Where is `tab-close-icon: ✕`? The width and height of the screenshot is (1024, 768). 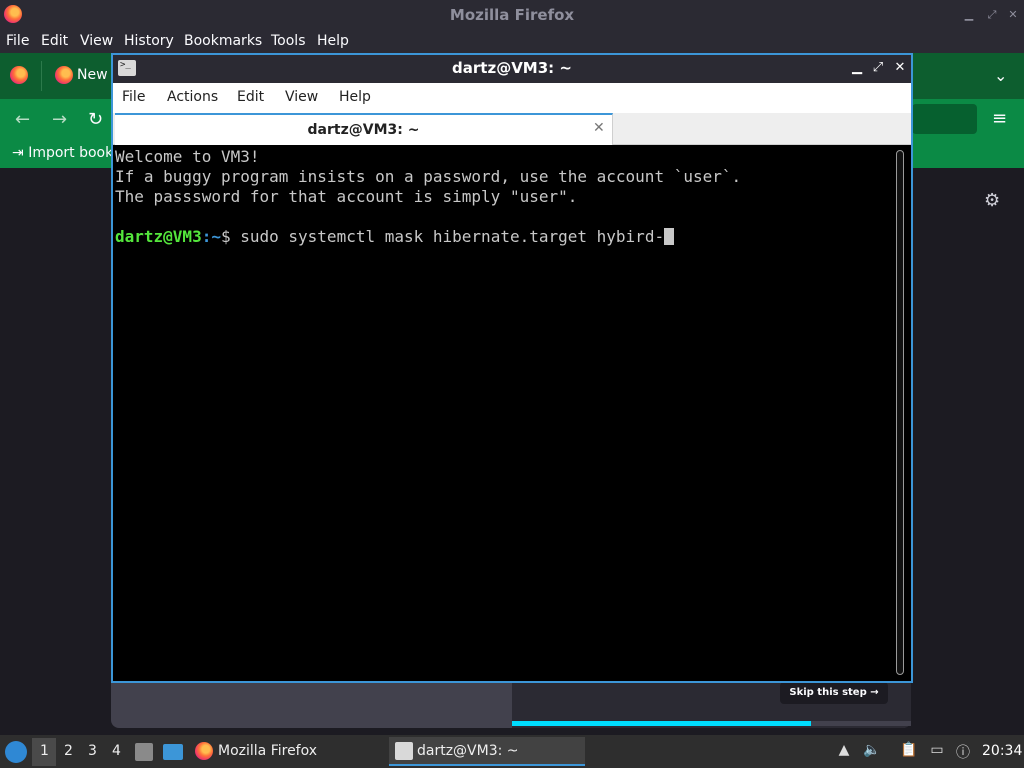 tab-close-icon: ✕ is located at coordinates (599, 128).